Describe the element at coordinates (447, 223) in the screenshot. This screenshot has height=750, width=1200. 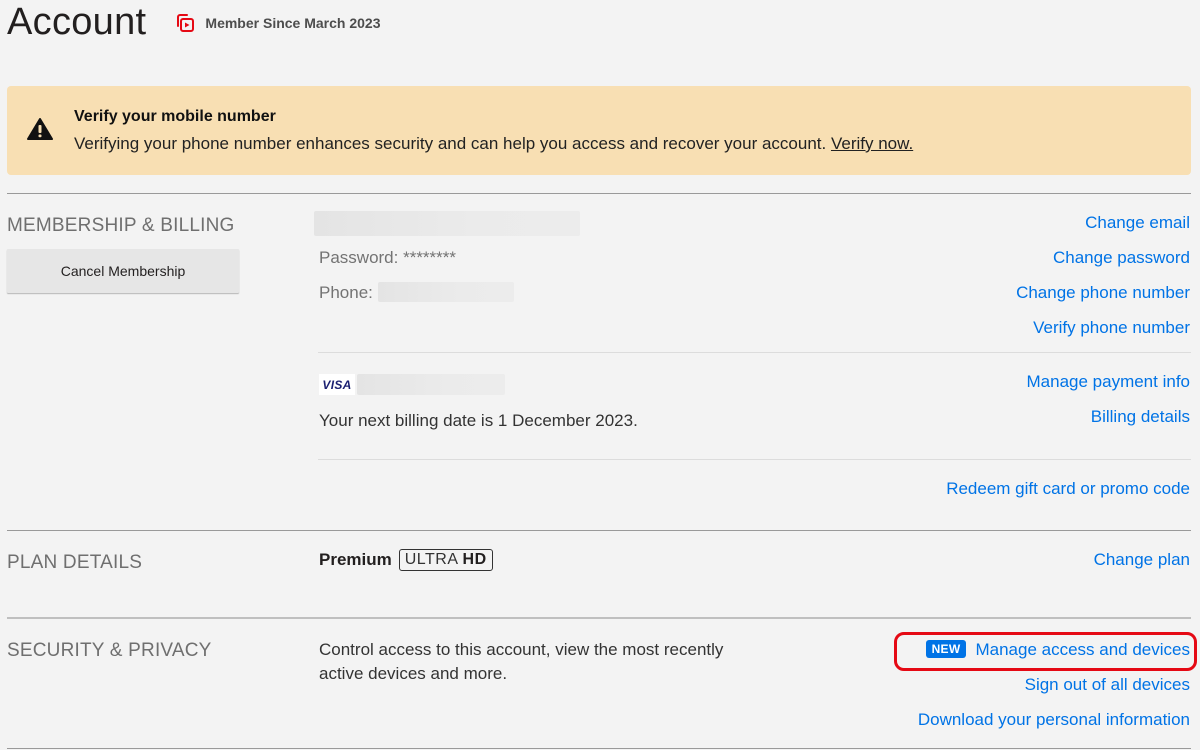
I see `email-redacted` at that location.